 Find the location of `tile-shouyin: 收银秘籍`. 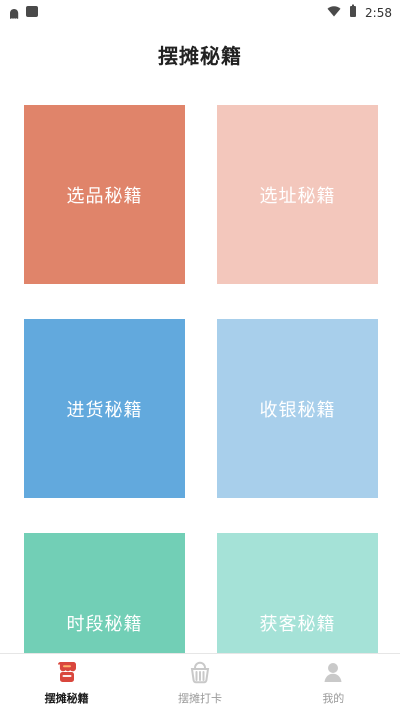

tile-shouyin: 收银秘籍 is located at coordinates (297, 408).